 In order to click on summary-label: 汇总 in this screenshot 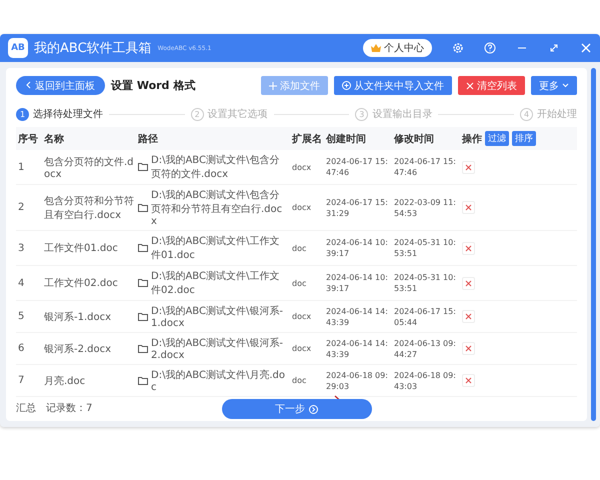, I will do `click(26, 408)`.